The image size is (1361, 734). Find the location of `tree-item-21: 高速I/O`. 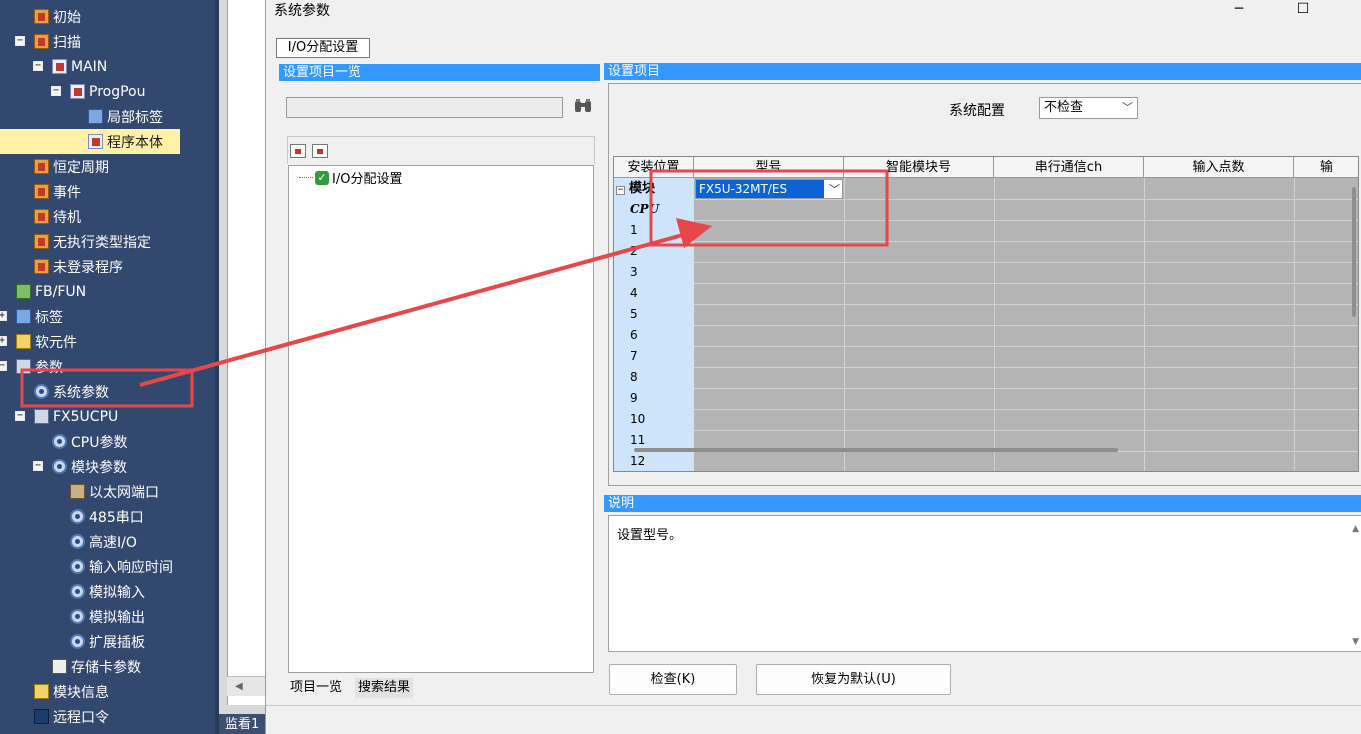

tree-item-21: 高速I/O is located at coordinates (103, 541).